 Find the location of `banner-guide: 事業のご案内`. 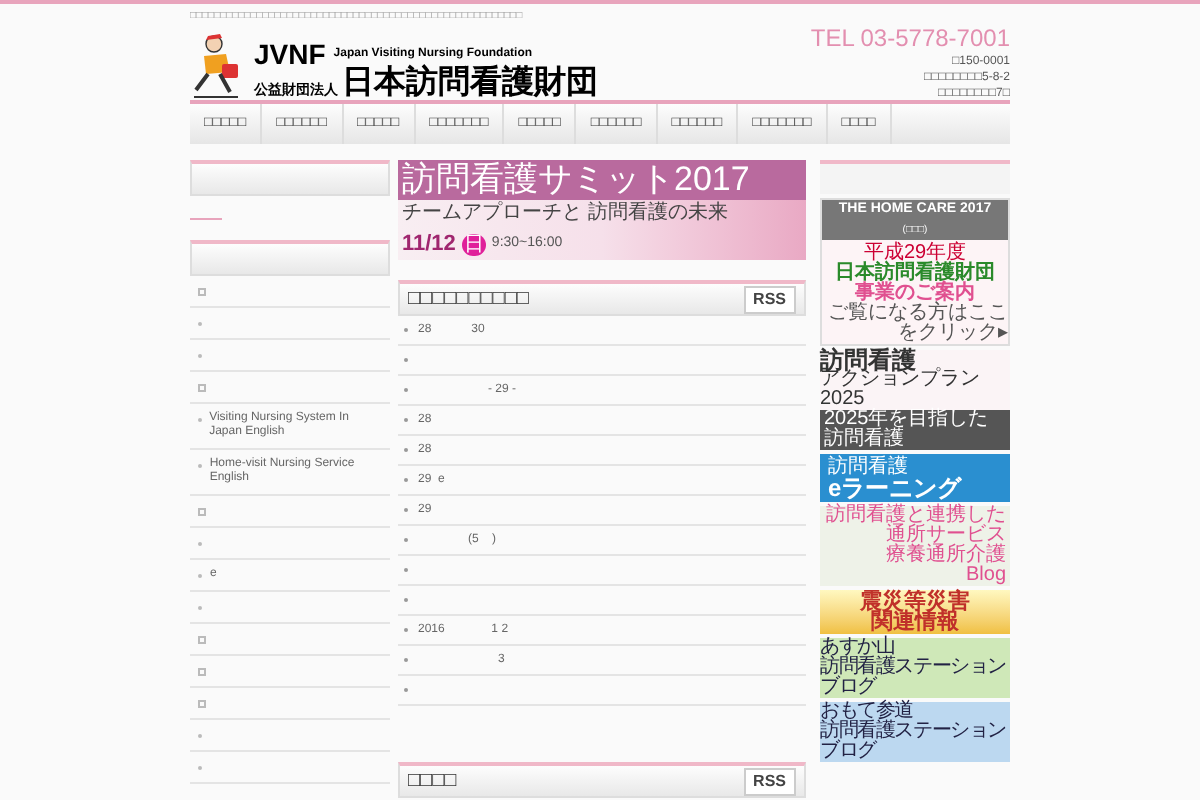

banner-guide: 事業のご案内 is located at coordinates (915, 294).